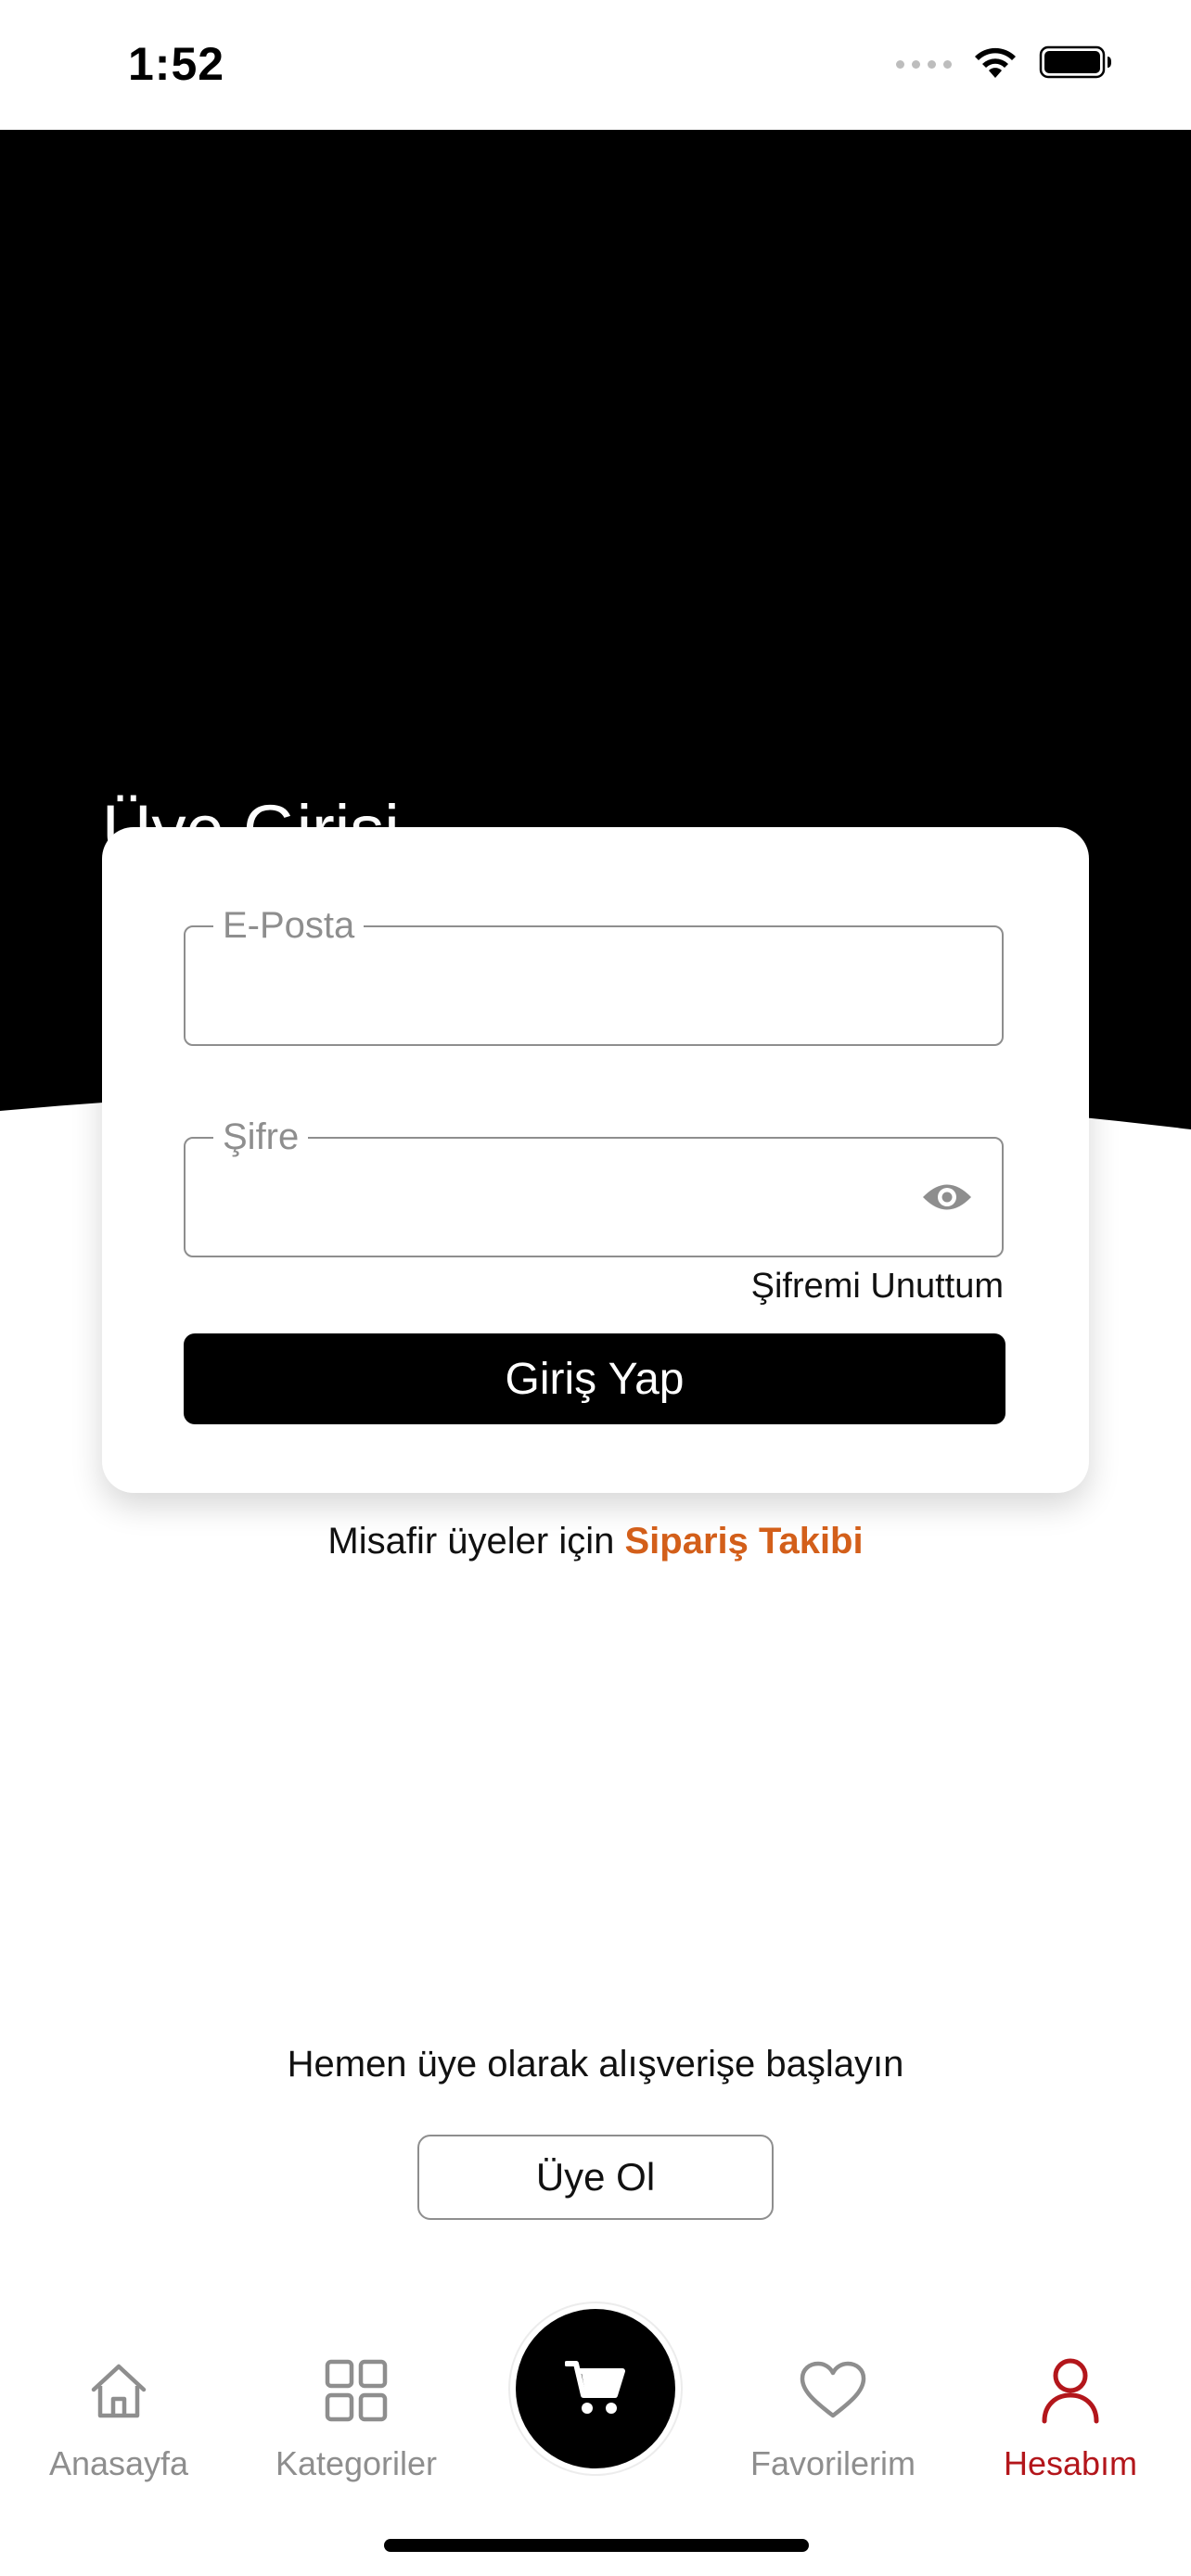  What do you see at coordinates (595, 2064) in the screenshot?
I see `register-prompt: Hemen üye olarak alışverişe başlayın` at bounding box center [595, 2064].